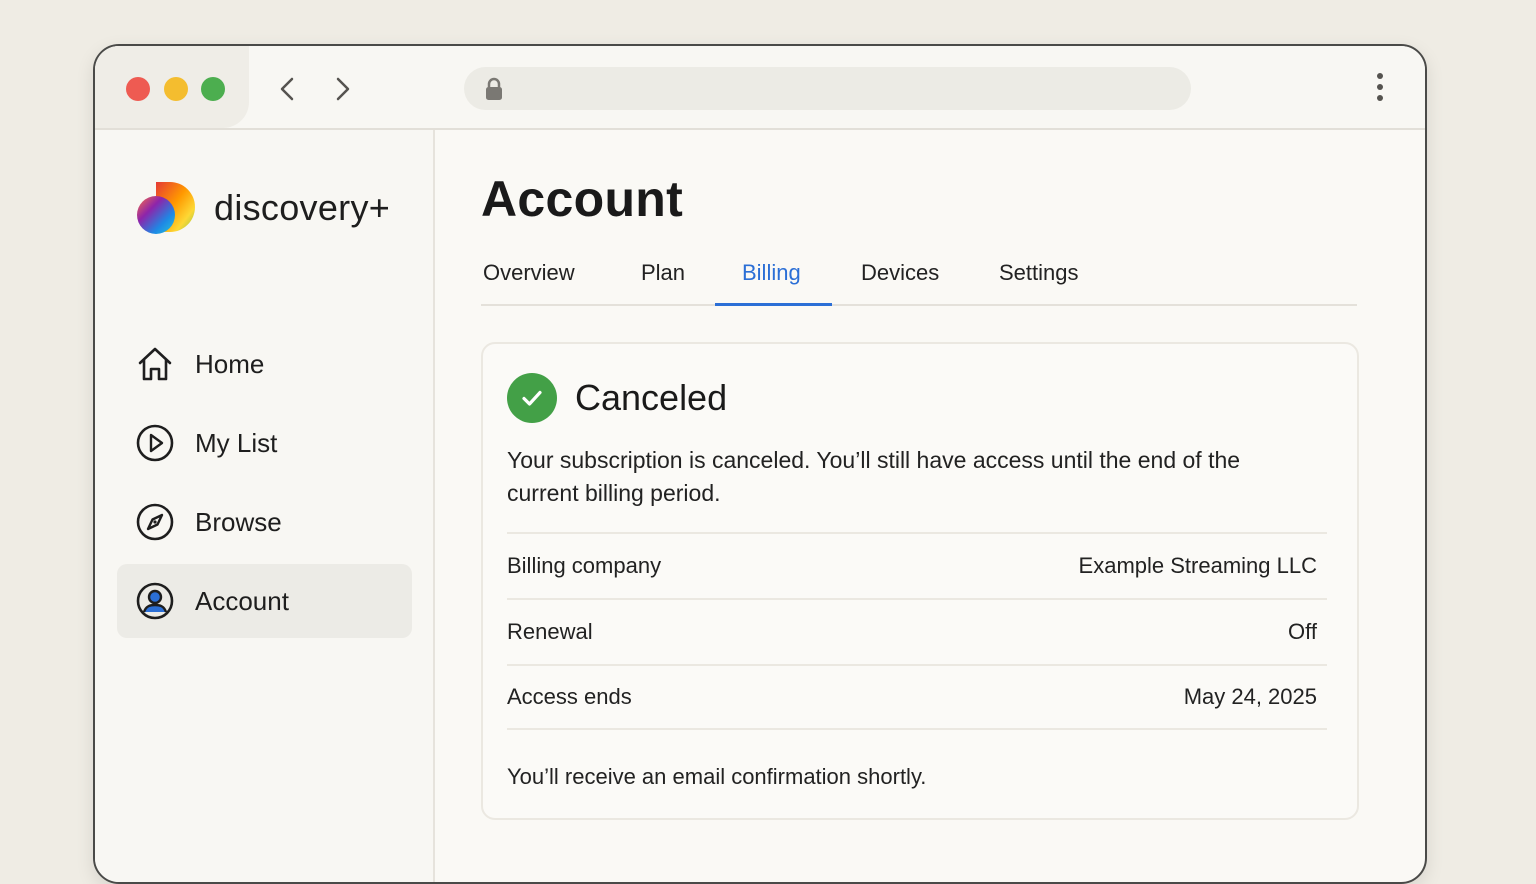 This screenshot has width=1536, height=884. What do you see at coordinates (529, 281) in the screenshot?
I see `tab-overview: Overview` at bounding box center [529, 281].